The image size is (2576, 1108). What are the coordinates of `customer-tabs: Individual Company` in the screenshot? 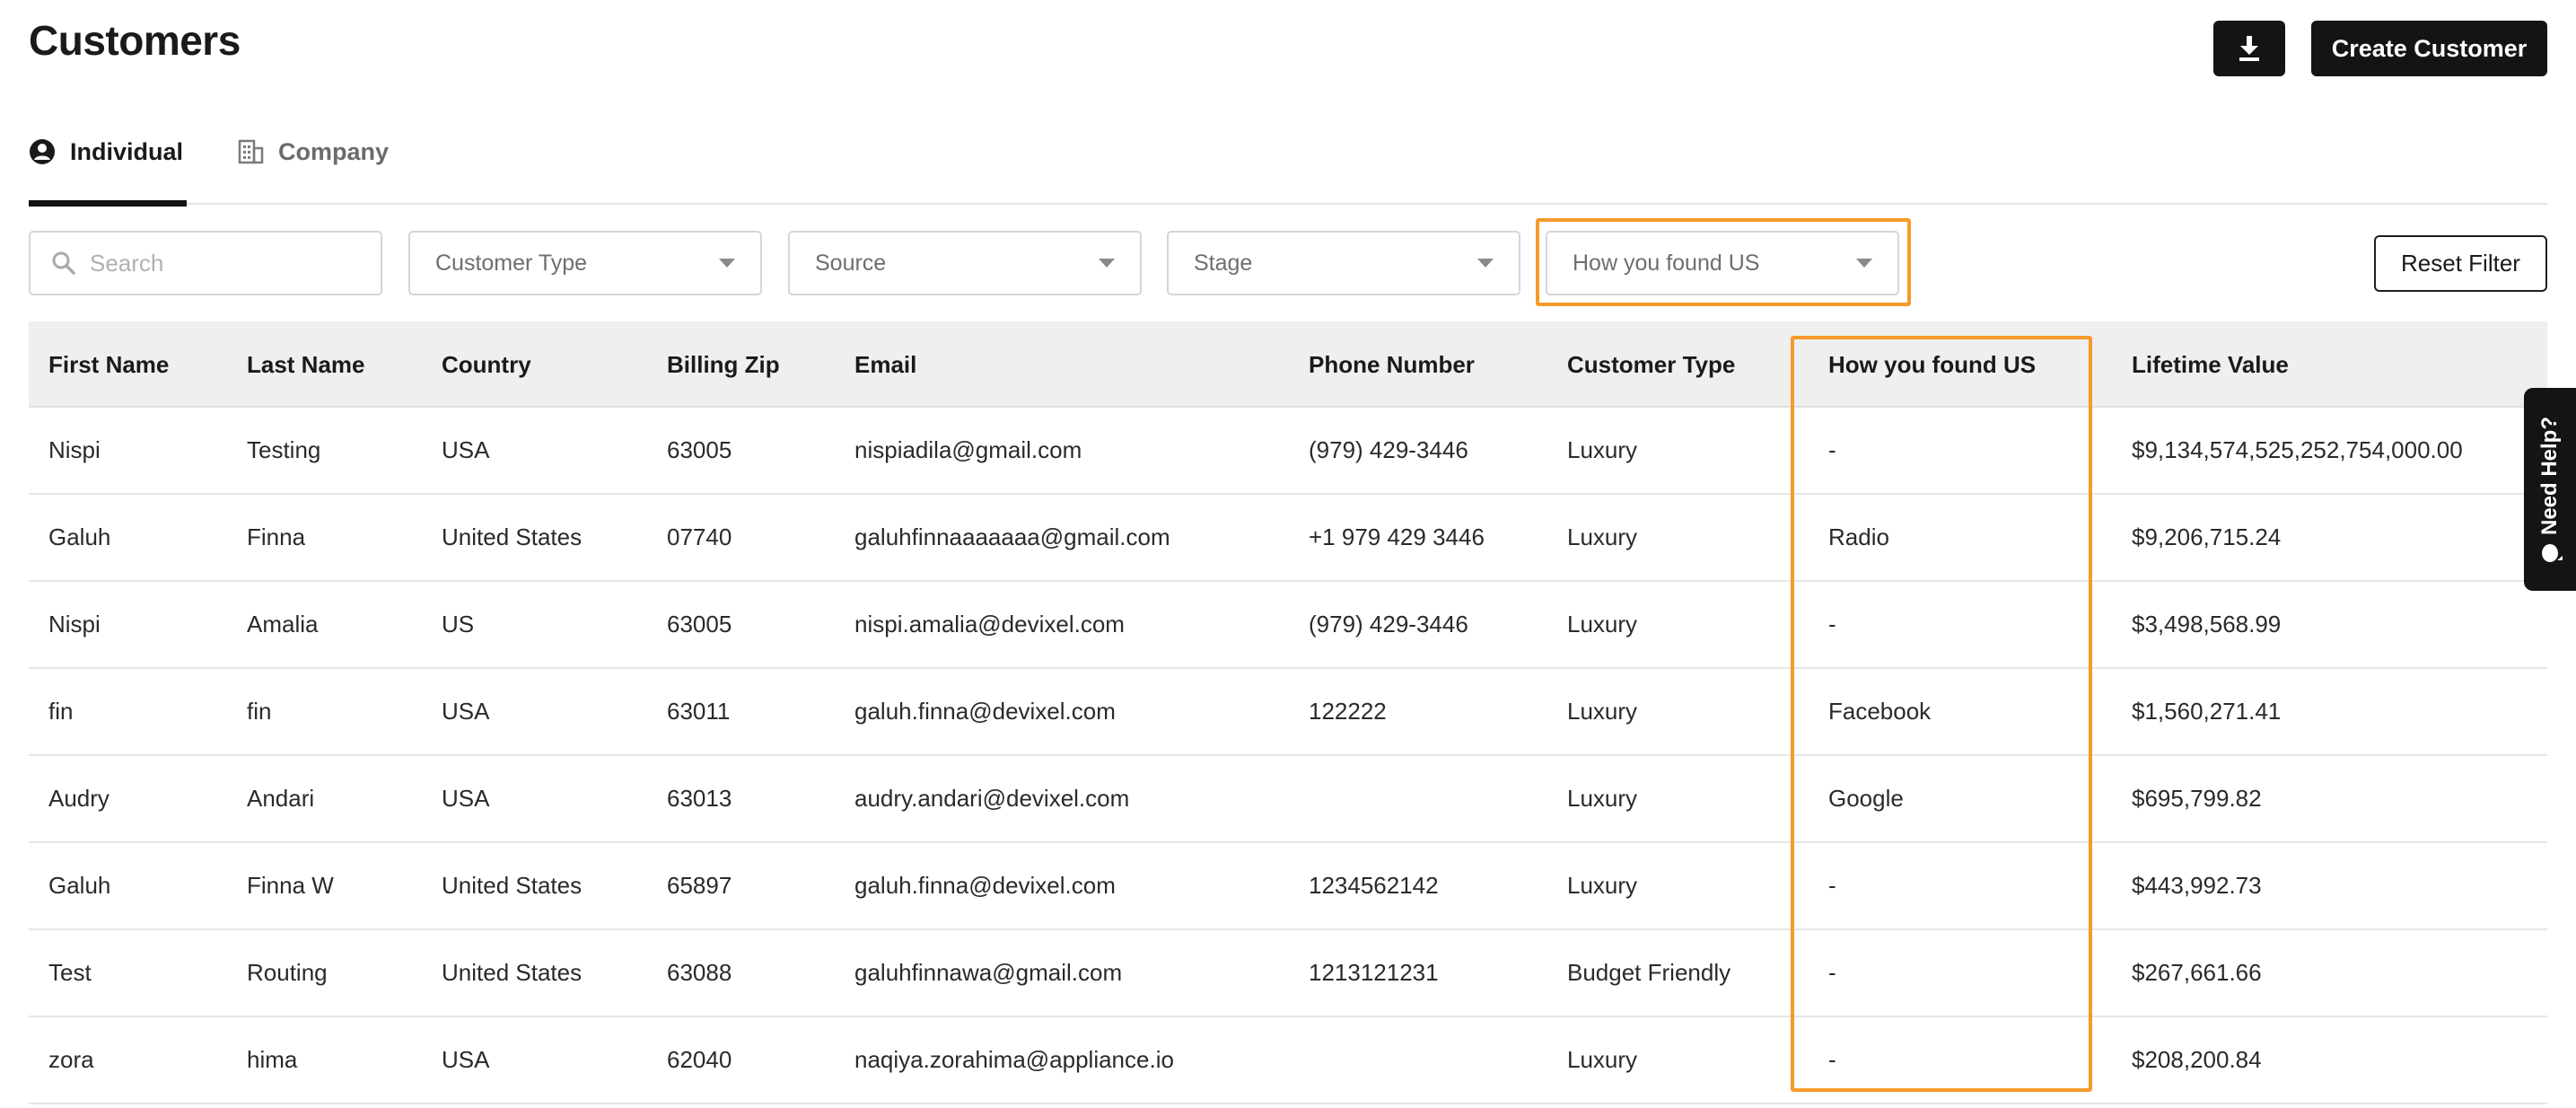 It's located at (1288, 166).